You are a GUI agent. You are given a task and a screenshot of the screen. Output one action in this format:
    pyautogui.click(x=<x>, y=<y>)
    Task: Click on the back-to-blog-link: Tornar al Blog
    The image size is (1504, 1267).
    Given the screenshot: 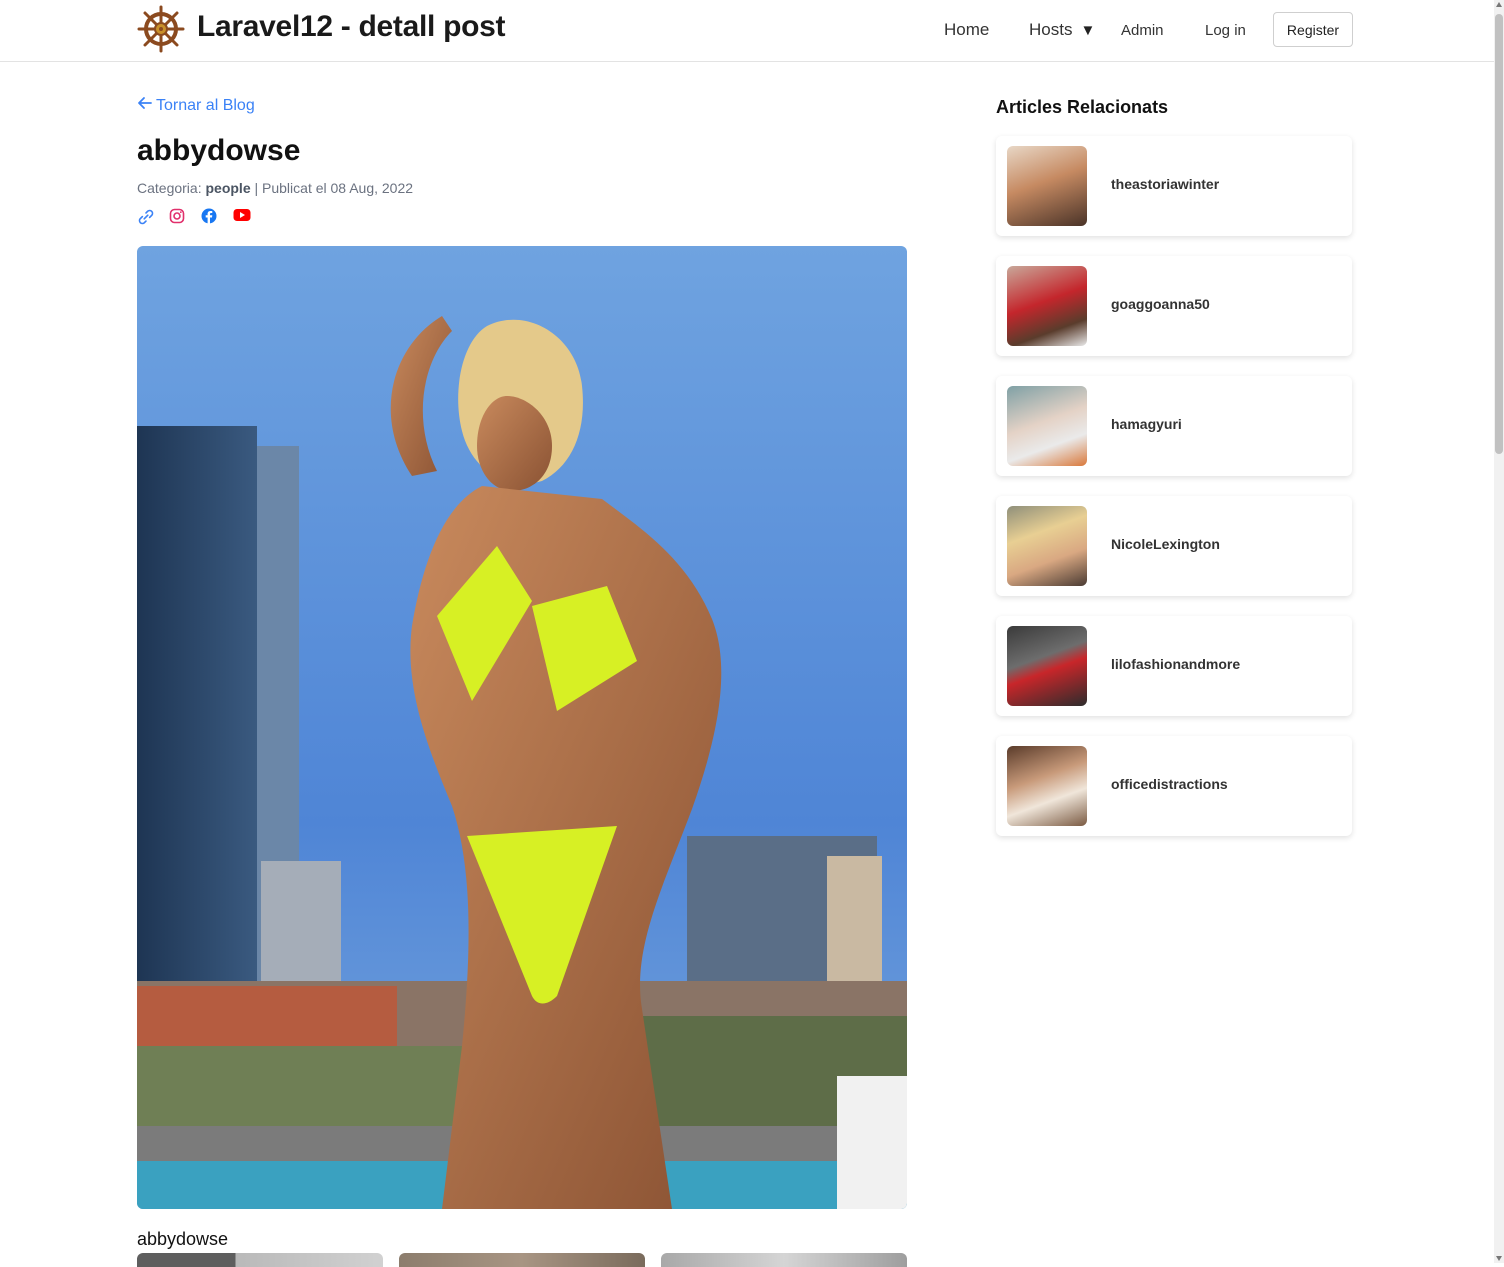 What is the action you would take?
    pyautogui.click(x=196, y=105)
    